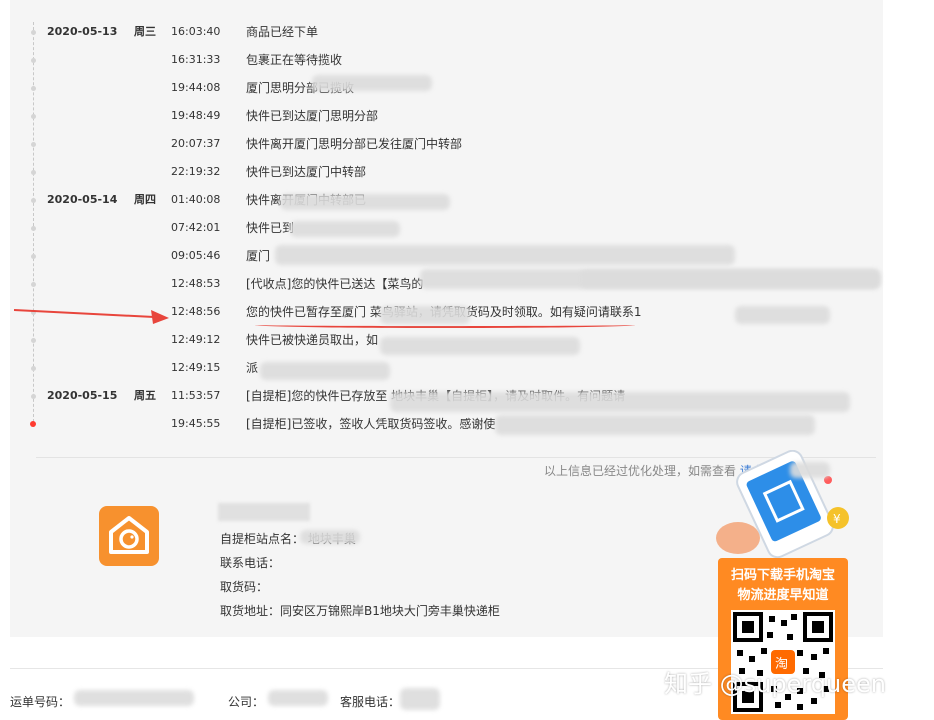 This screenshot has width=934, height=720. What do you see at coordinates (196, 367) in the screenshot?
I see `tracking-time: 12:49:15` at bounding box center [196, 367].